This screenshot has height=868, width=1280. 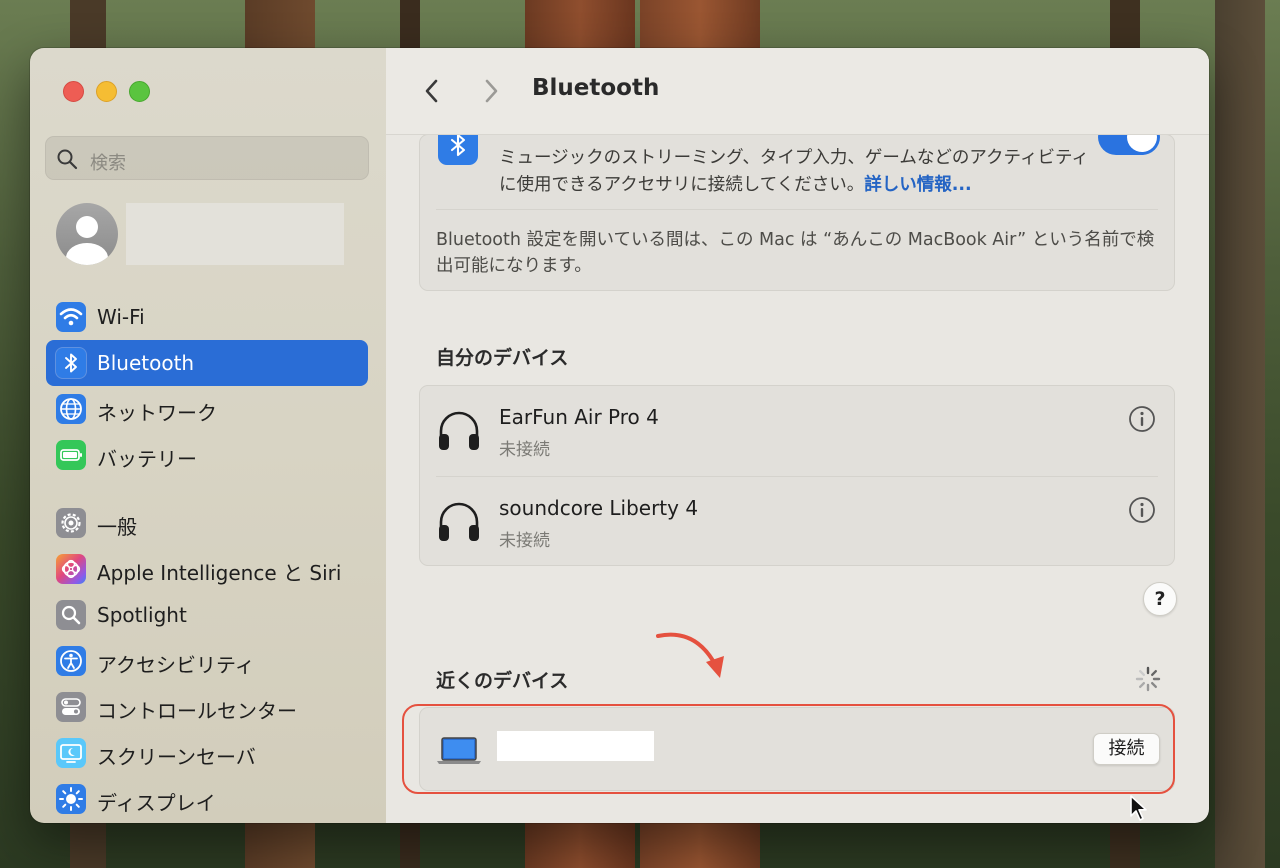 I want to click on sidebar-item-label: スクリーンセーバ, so click(x=176, y=757).